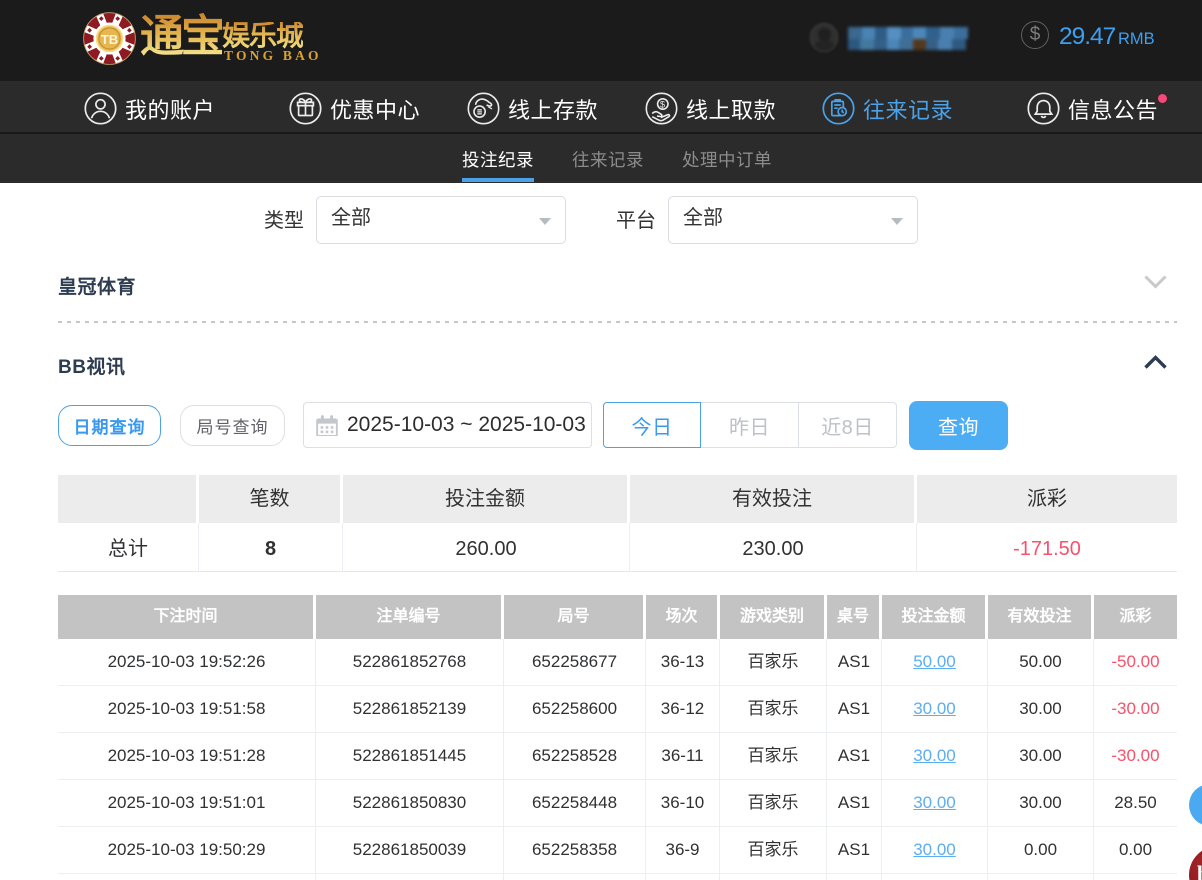 The image size is (1202, 880). Describe the element at coordinates (109, 39) in the screenshot. I see `svg-text: TB` at that location.